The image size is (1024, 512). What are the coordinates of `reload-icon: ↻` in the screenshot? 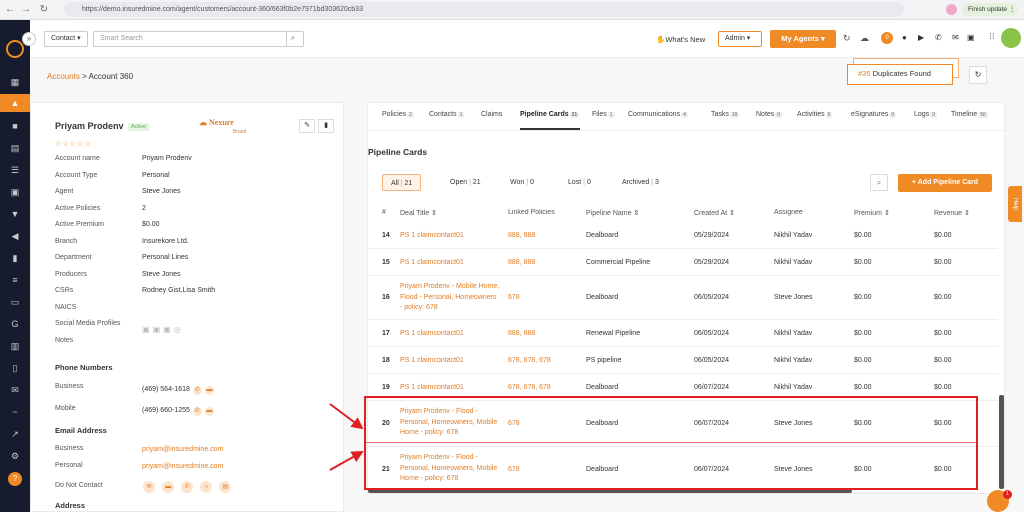 It's located at (44, 10).